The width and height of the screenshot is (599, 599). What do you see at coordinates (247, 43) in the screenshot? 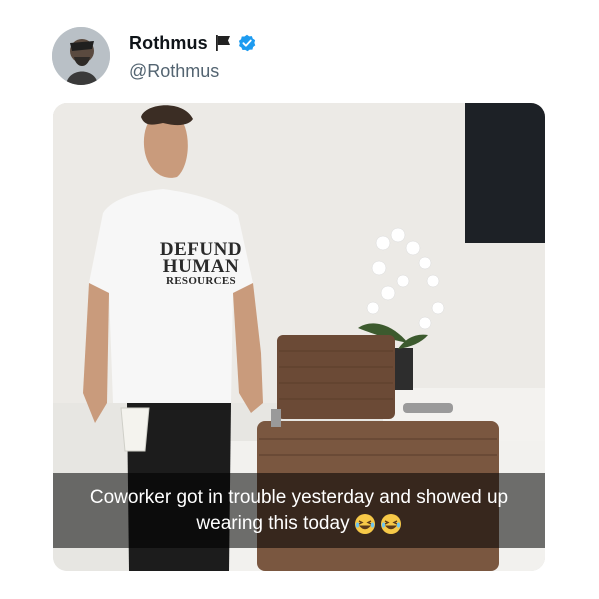
I see `verified-icon` at bounding box center [247, 43].